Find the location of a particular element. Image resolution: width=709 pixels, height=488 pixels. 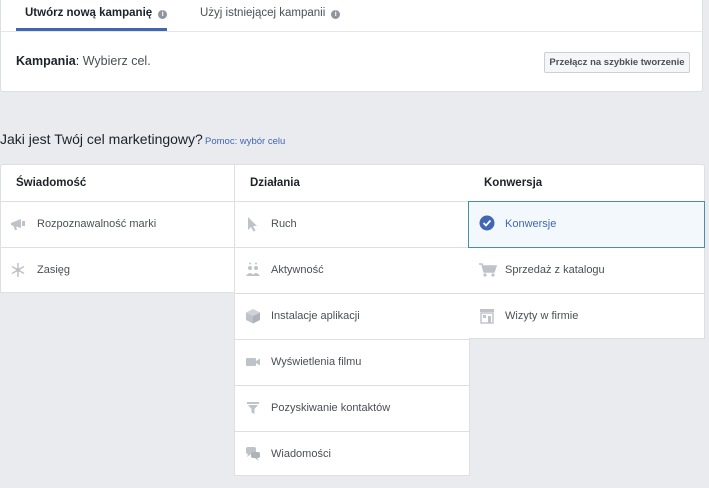

objective-label: Wiadomości is located at coordinates (301, 454).